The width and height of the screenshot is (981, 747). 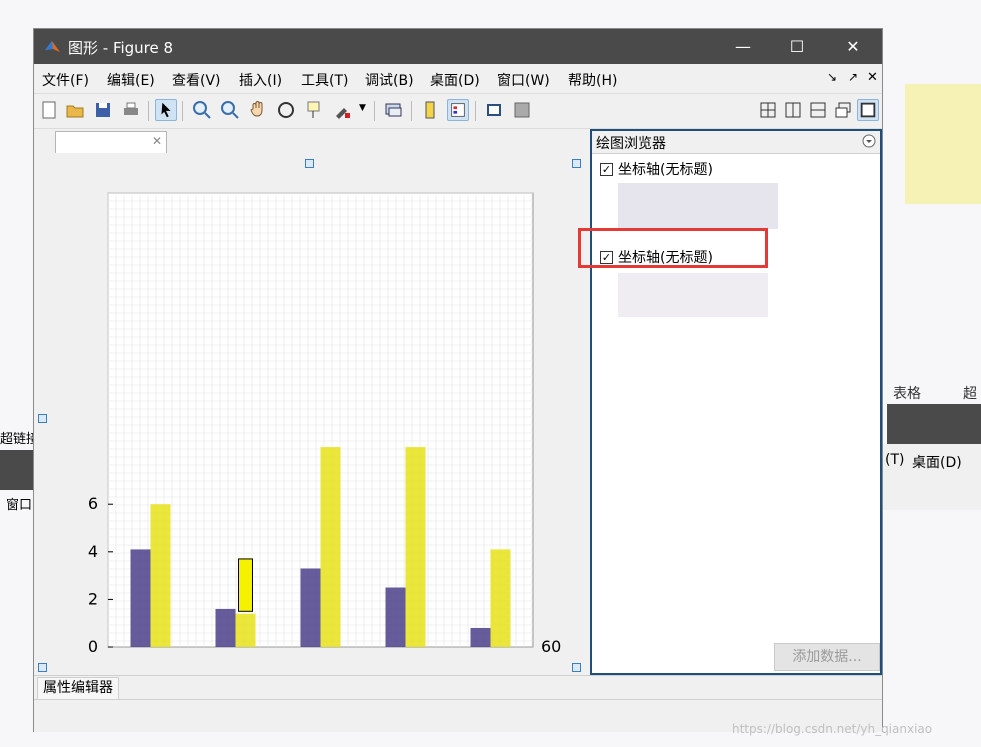 What do you see at coordinates (853, 46) in the screenshot?
I see `close-button: ✕` at bounding box center [853, 46].